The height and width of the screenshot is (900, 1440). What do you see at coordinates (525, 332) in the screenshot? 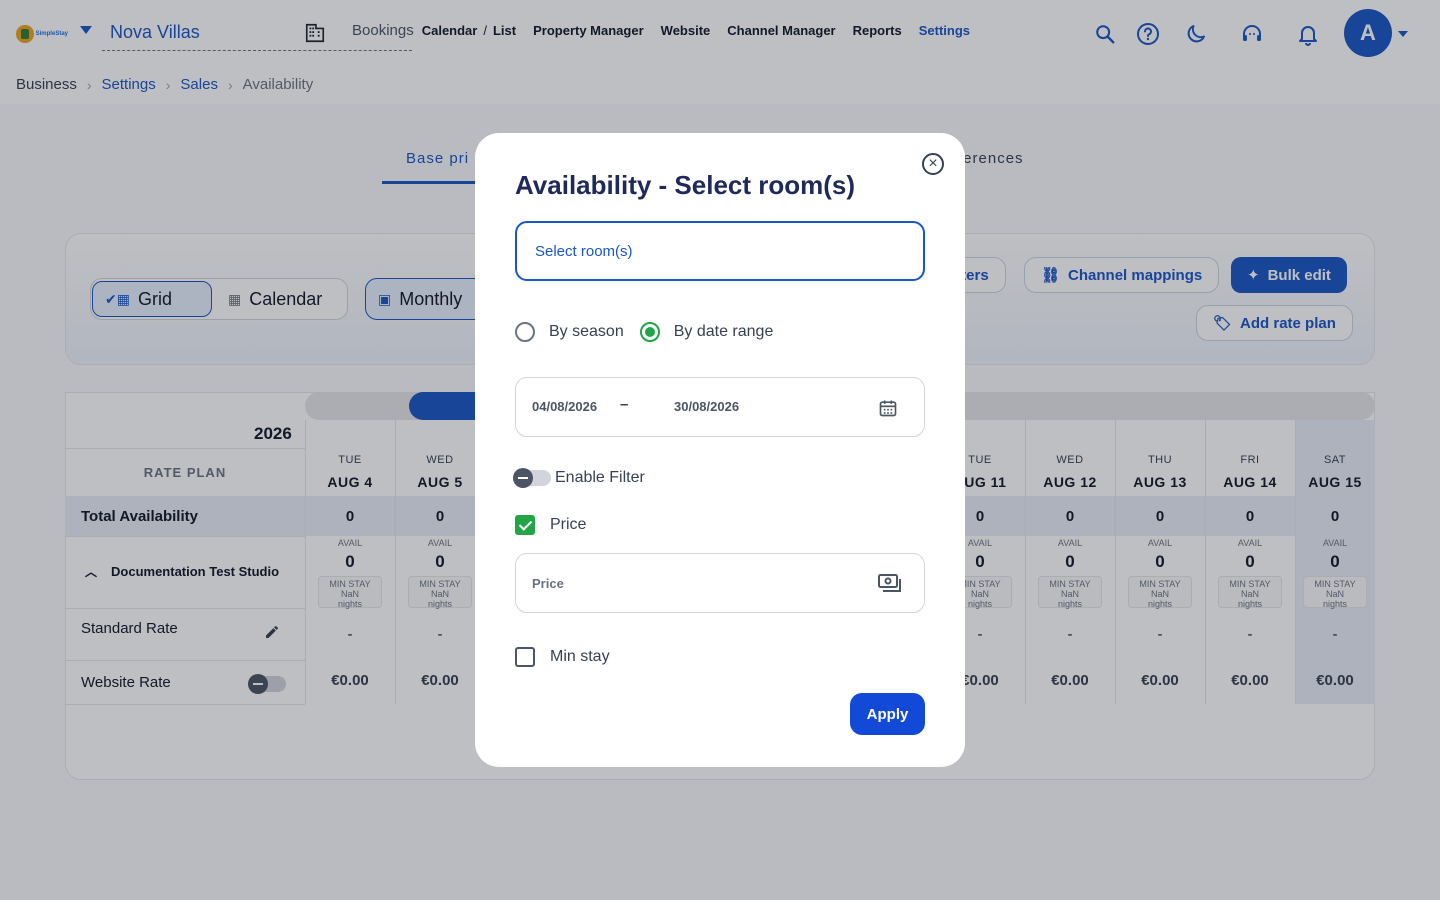
I see `by-season-radio` at bounding box center [525, 332].